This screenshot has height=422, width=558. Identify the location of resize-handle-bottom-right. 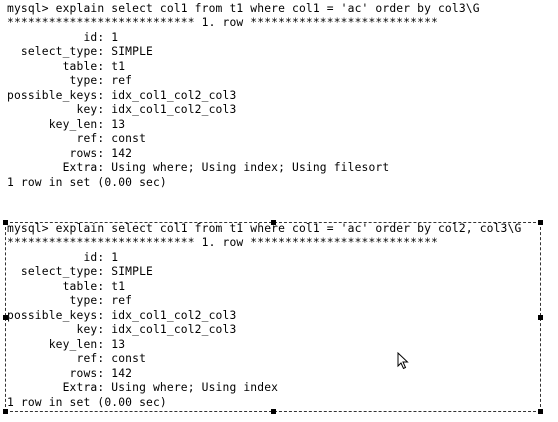
(540, 411).